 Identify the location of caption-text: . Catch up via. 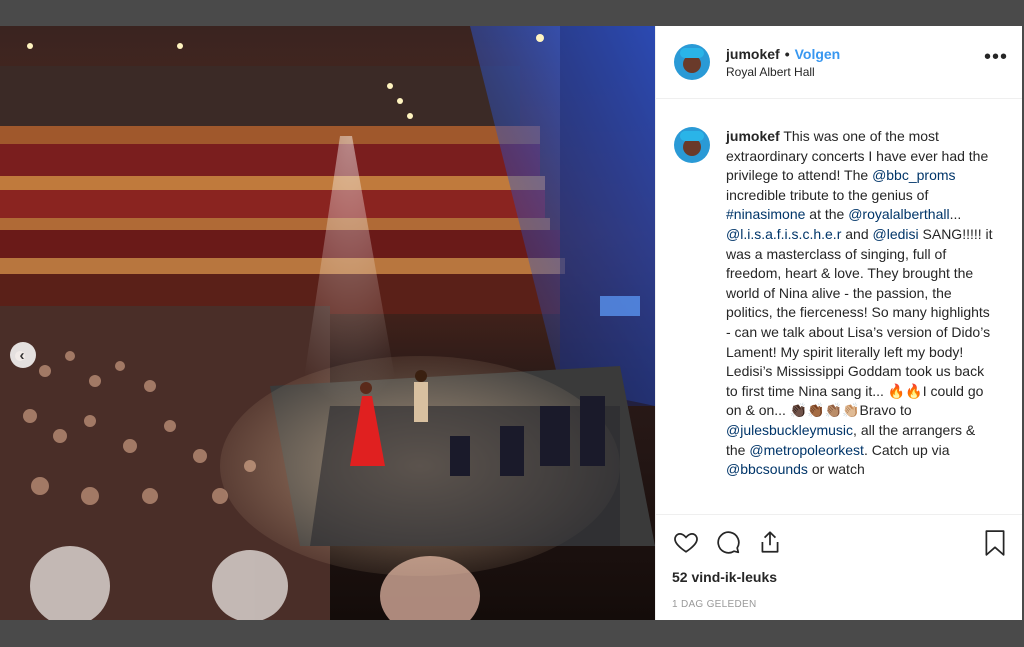
(906, 449).